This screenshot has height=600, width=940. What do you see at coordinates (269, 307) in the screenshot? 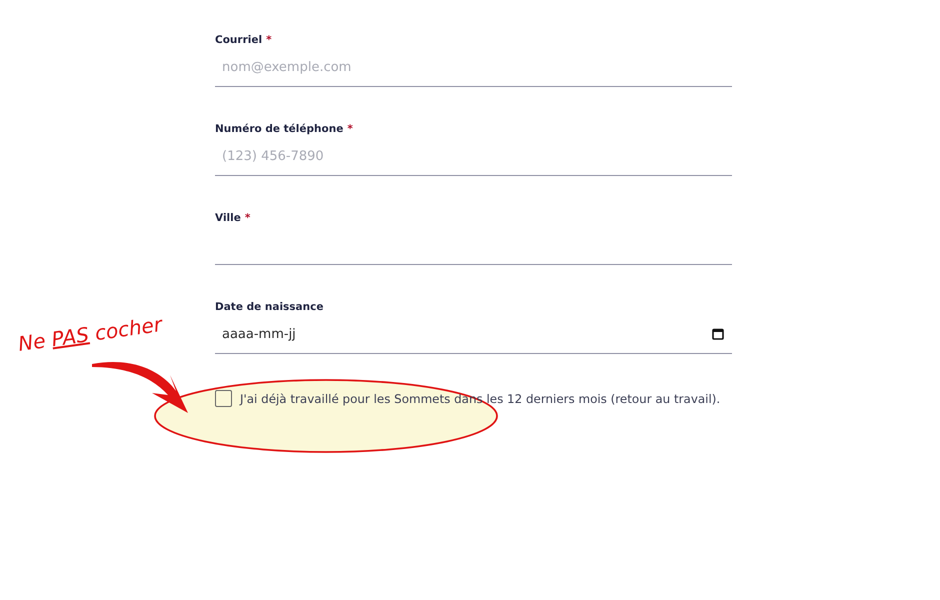
I see `field-label: Date de naissance` at bounding box center [269, 307].